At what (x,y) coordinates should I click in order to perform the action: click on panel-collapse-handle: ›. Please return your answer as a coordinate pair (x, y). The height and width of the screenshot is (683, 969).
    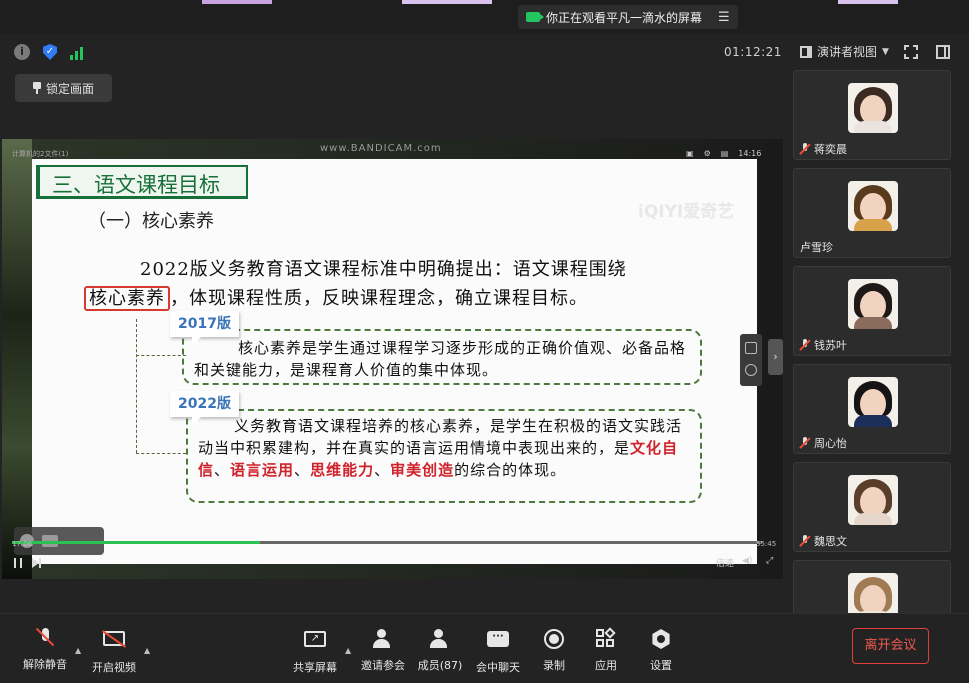
    Looking at the image, I should click on (775, 357).